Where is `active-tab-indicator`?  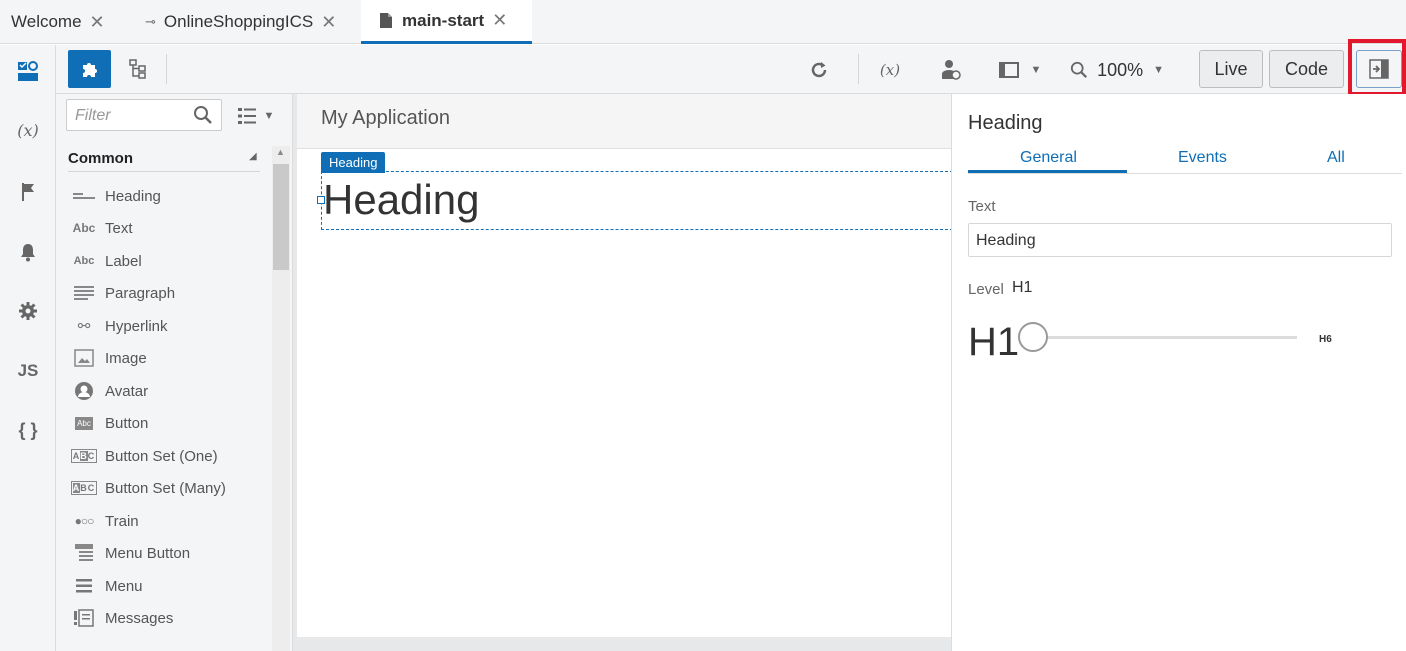 active-tab-indicator is located at coordinates (1047, 171).